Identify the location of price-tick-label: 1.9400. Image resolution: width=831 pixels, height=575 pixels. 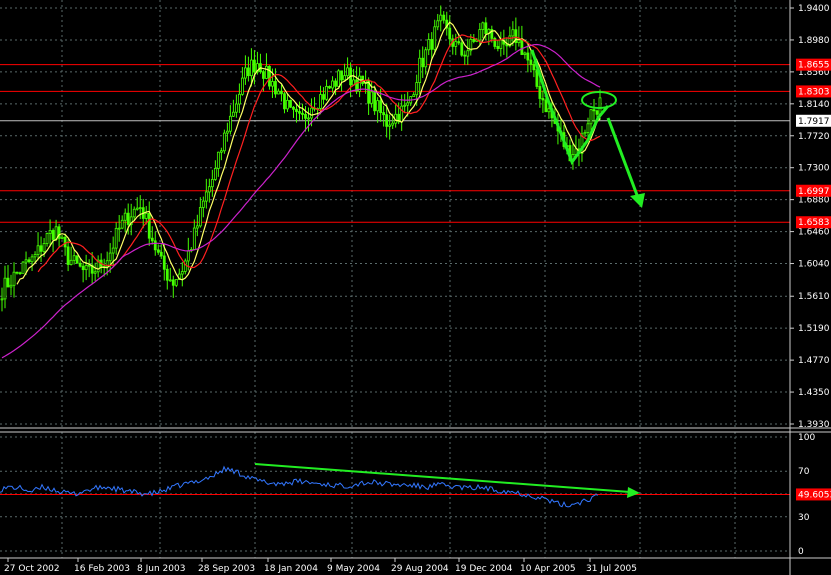
(814, 9).